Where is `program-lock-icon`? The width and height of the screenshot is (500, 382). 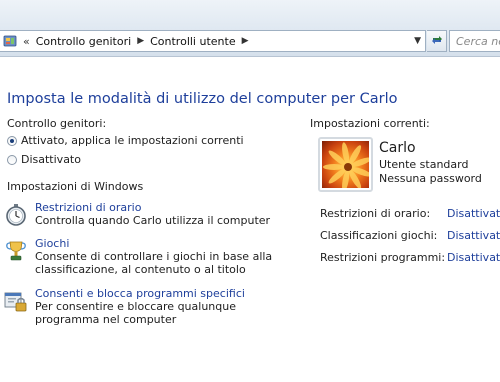 program-lock-icon is located at coordinates (16, 301).